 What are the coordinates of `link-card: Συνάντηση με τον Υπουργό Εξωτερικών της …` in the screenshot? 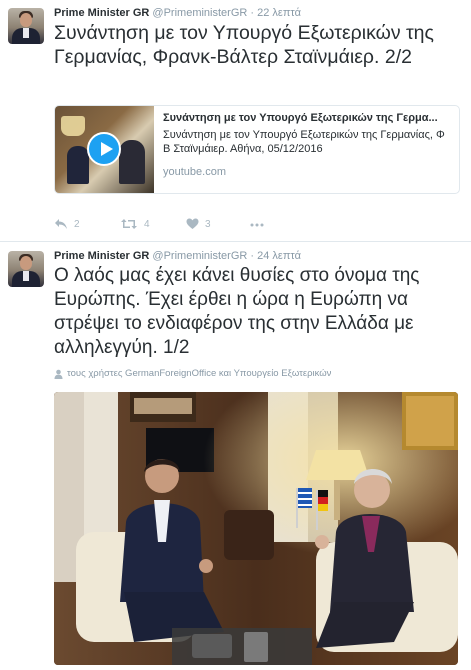 It's located at (257, 149).